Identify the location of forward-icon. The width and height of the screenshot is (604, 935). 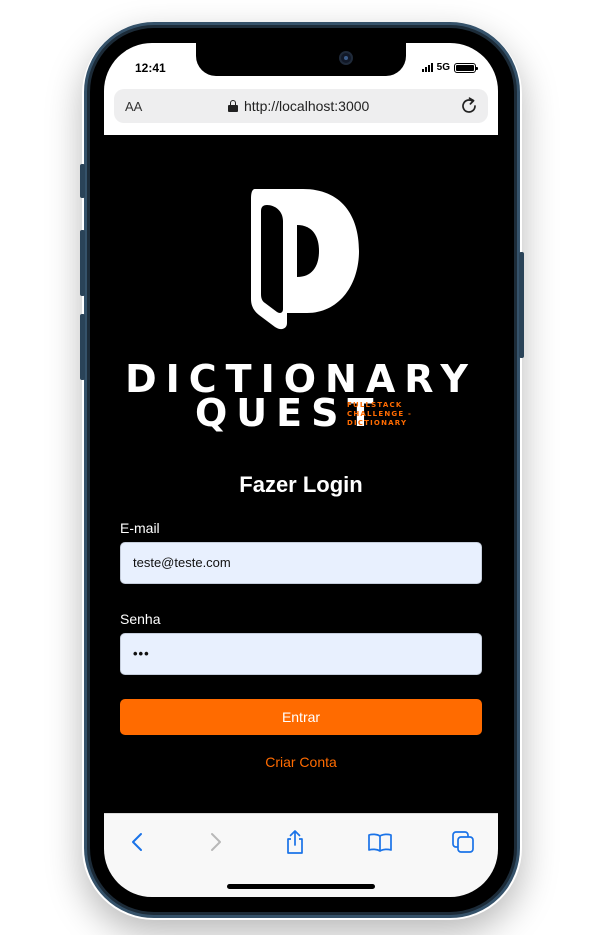
(215, 842).